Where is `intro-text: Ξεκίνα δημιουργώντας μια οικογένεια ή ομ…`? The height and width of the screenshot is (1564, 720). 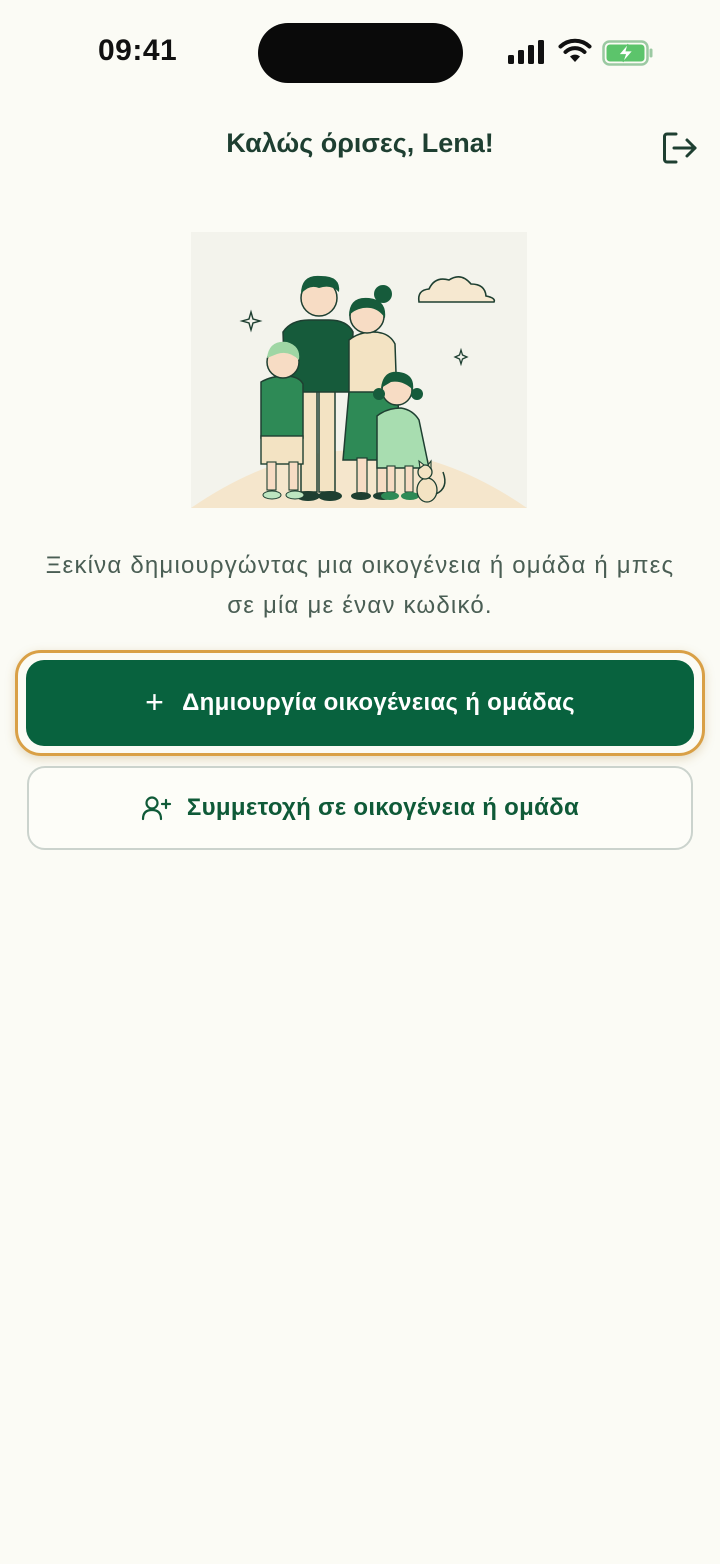
intro-text: Ξεκίνα δημιουργώντας μια οικογένεια ή ομ… is located at coordinates (360, 585).